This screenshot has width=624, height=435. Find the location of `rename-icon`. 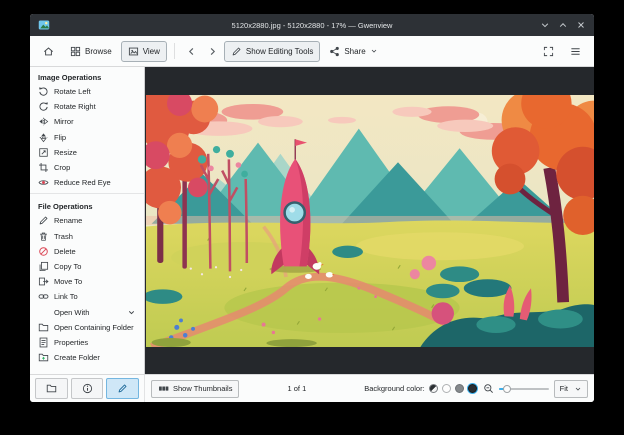

rename-icon is located at coordinates (43, 220).